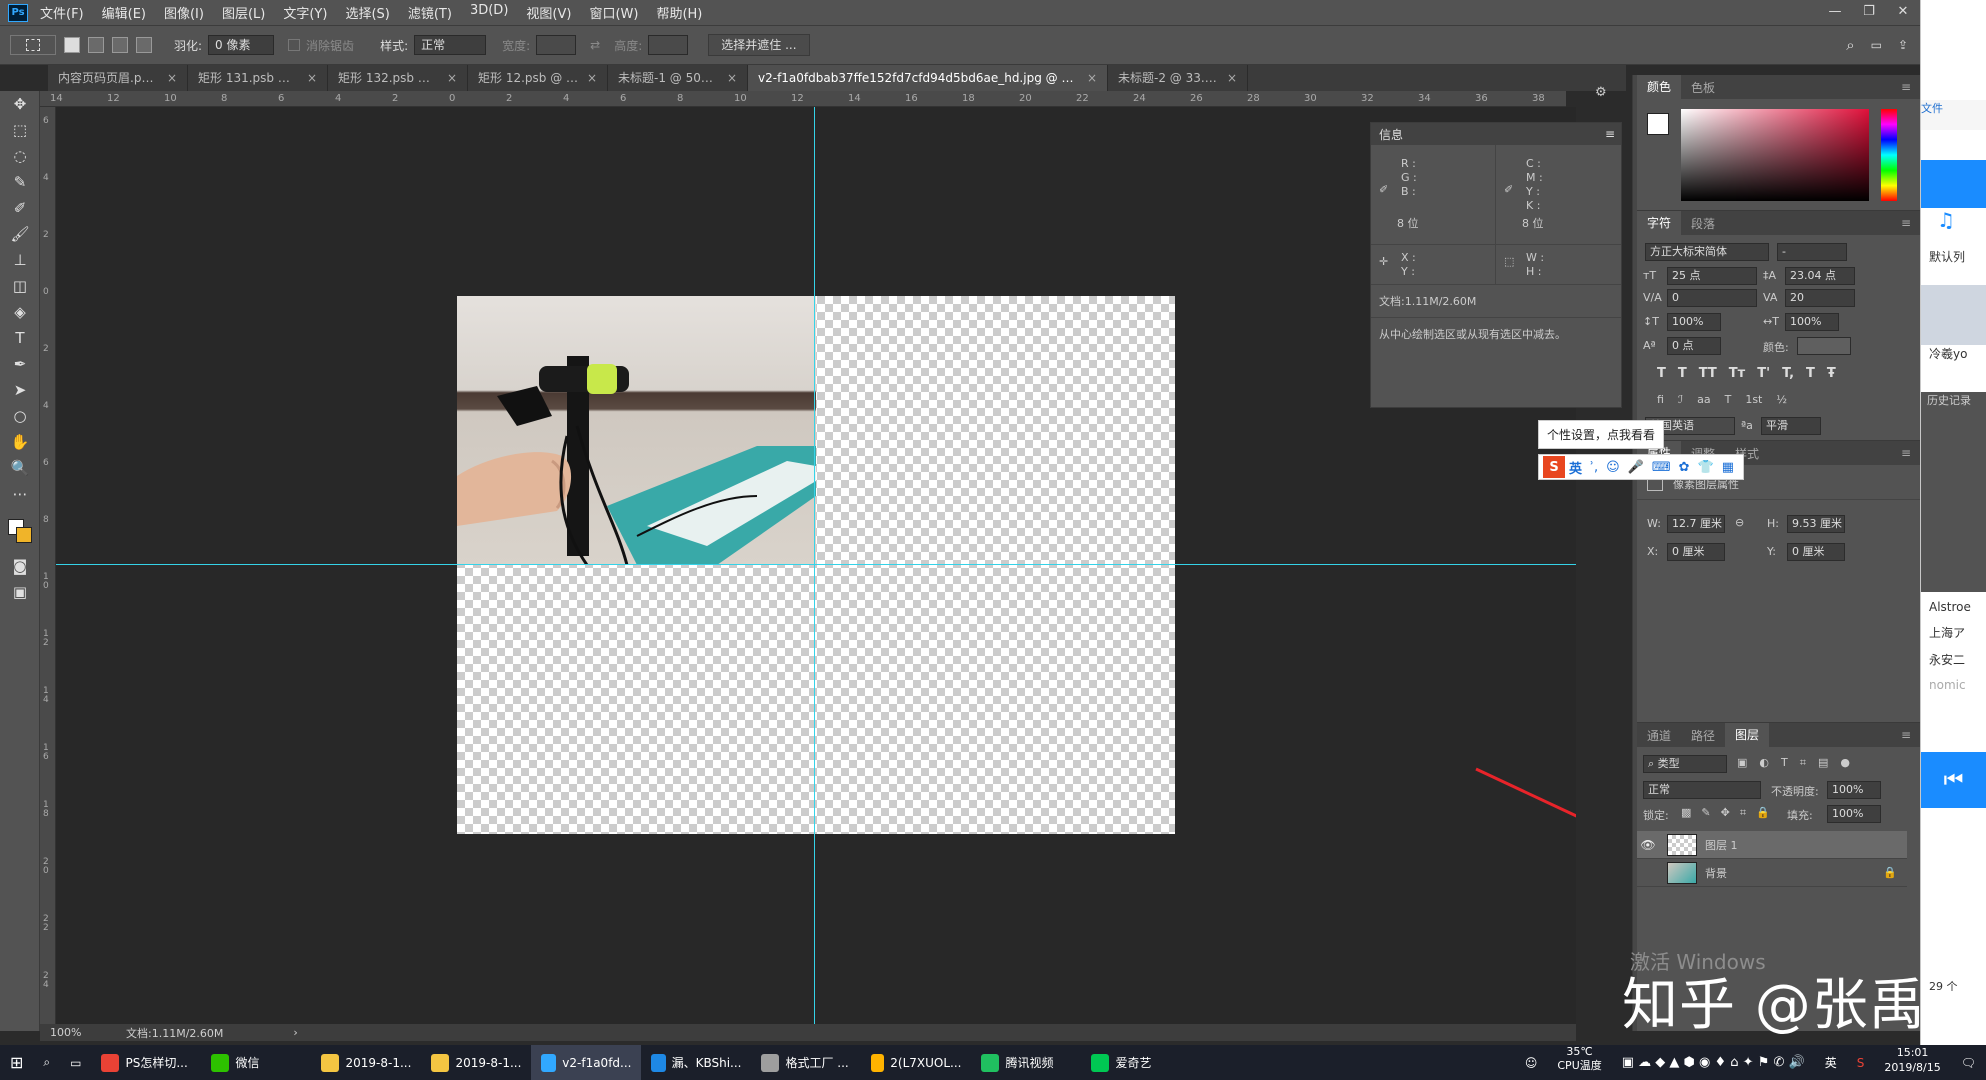 The width and height of the screenshot is (1986, 1080). I want to click on new-selection-button, so click(72, 45).